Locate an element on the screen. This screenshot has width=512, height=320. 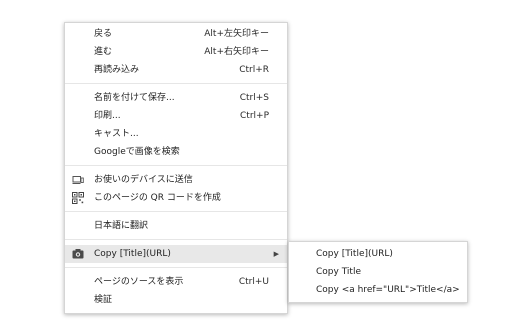
menu-item-qr-code: このページの QR コードを作成 is located at coordinates (176, 198).